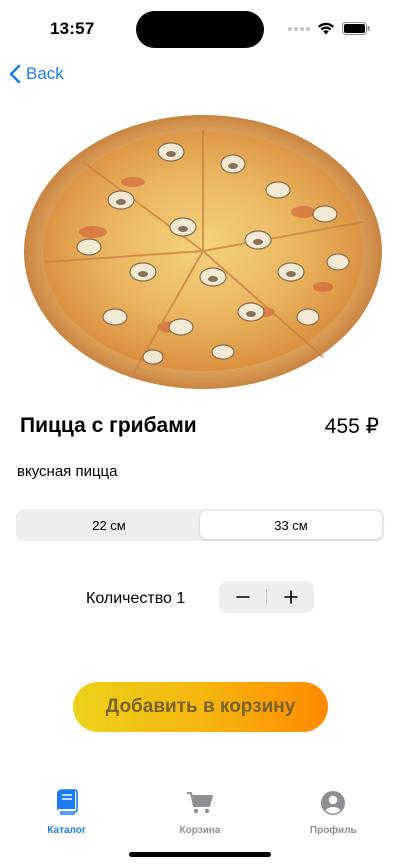 The width and height of the screenshot is (400, 867). Describe the element at coordinates (291, 525) in the screenshot. I see `size-option-33: 33 см` at that location.